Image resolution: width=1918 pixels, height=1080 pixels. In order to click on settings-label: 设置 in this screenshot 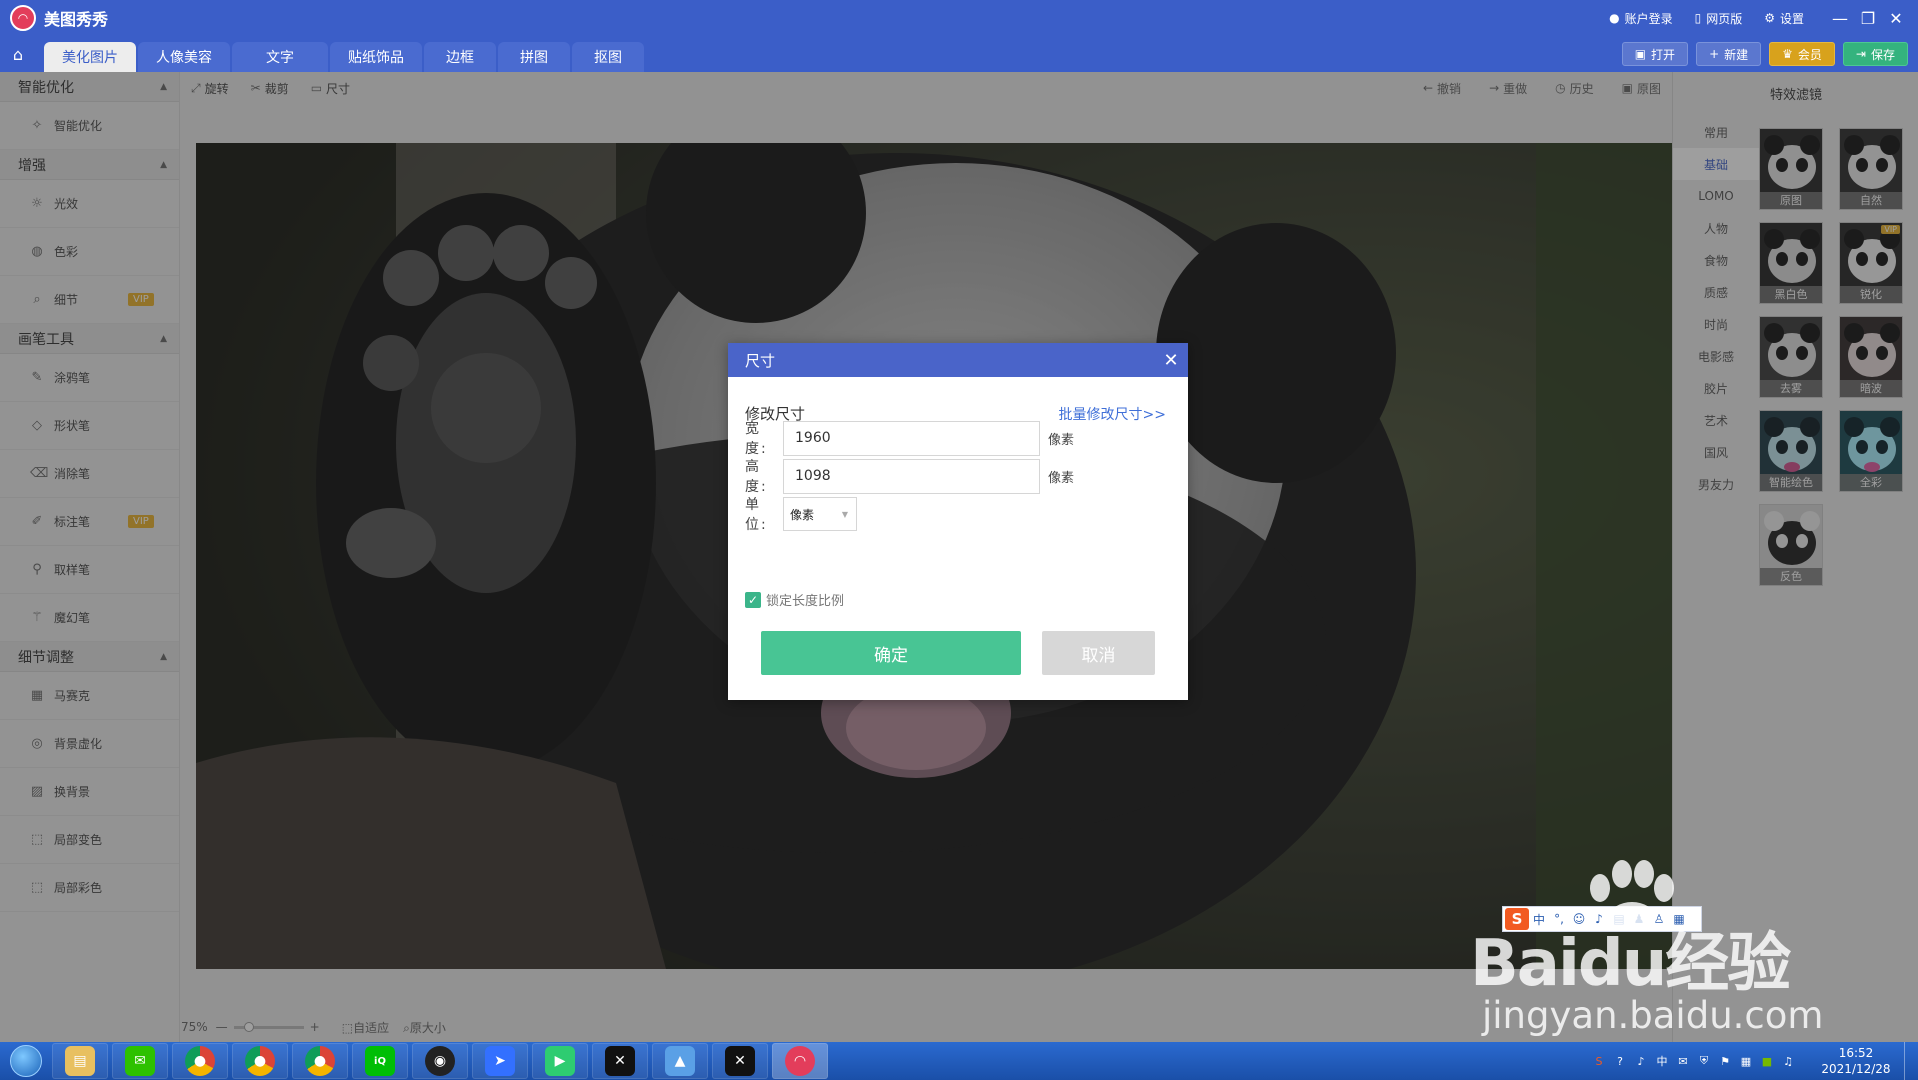, I will do `click(1791, 18)`.